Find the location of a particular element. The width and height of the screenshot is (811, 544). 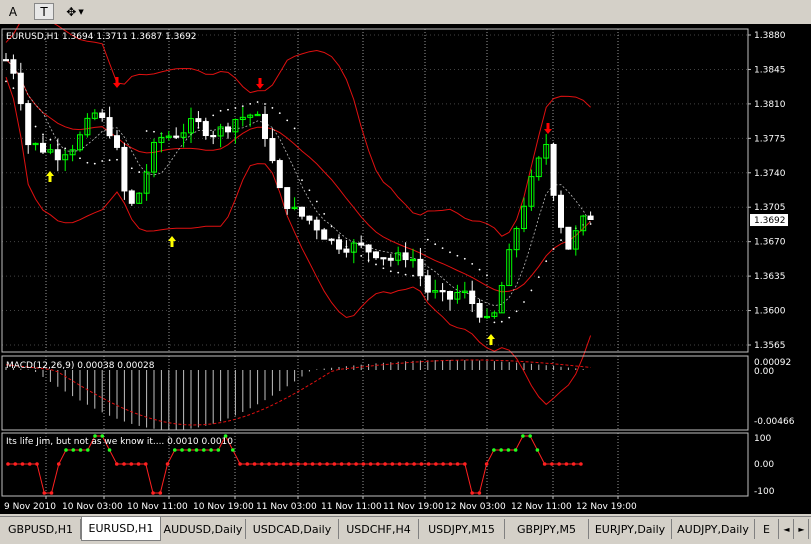

text-label-tool-button: T is located at coordinates (44, 11).